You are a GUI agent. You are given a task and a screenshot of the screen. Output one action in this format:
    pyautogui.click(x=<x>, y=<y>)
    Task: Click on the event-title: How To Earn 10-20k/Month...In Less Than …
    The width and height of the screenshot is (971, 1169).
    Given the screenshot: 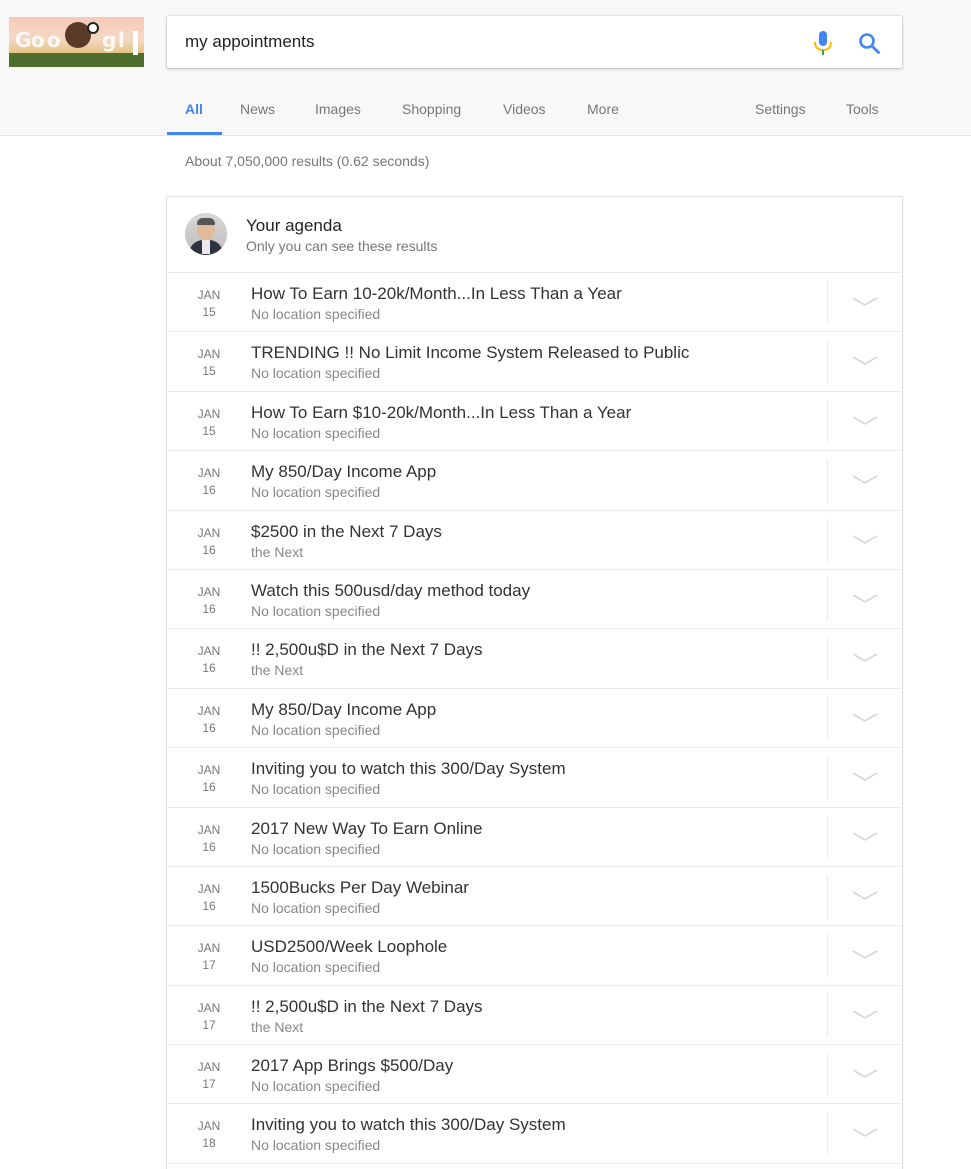 What is the action you would take?
    pyautogui.click(x=436, y=293)
    